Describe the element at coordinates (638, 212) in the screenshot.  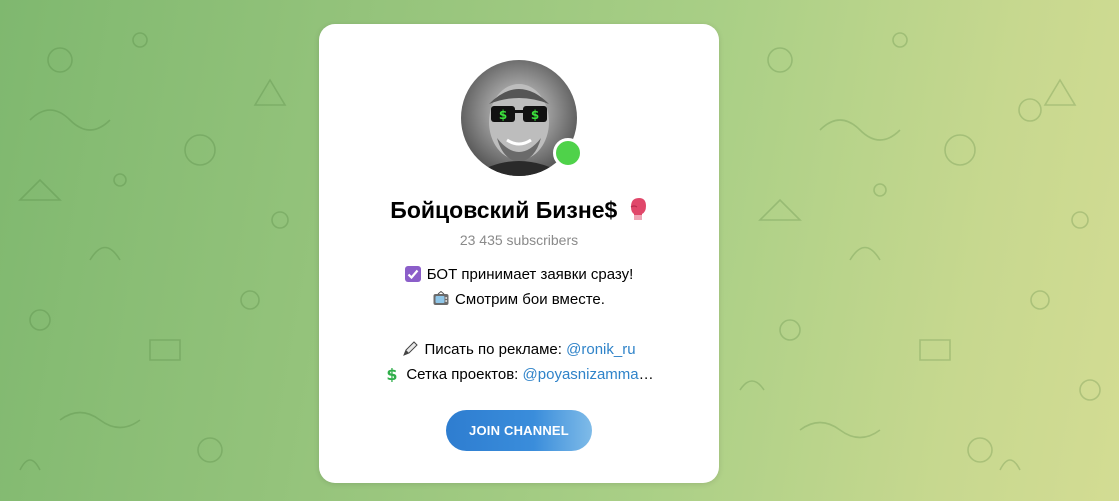
I see `boxing-glove-icon` at that location.